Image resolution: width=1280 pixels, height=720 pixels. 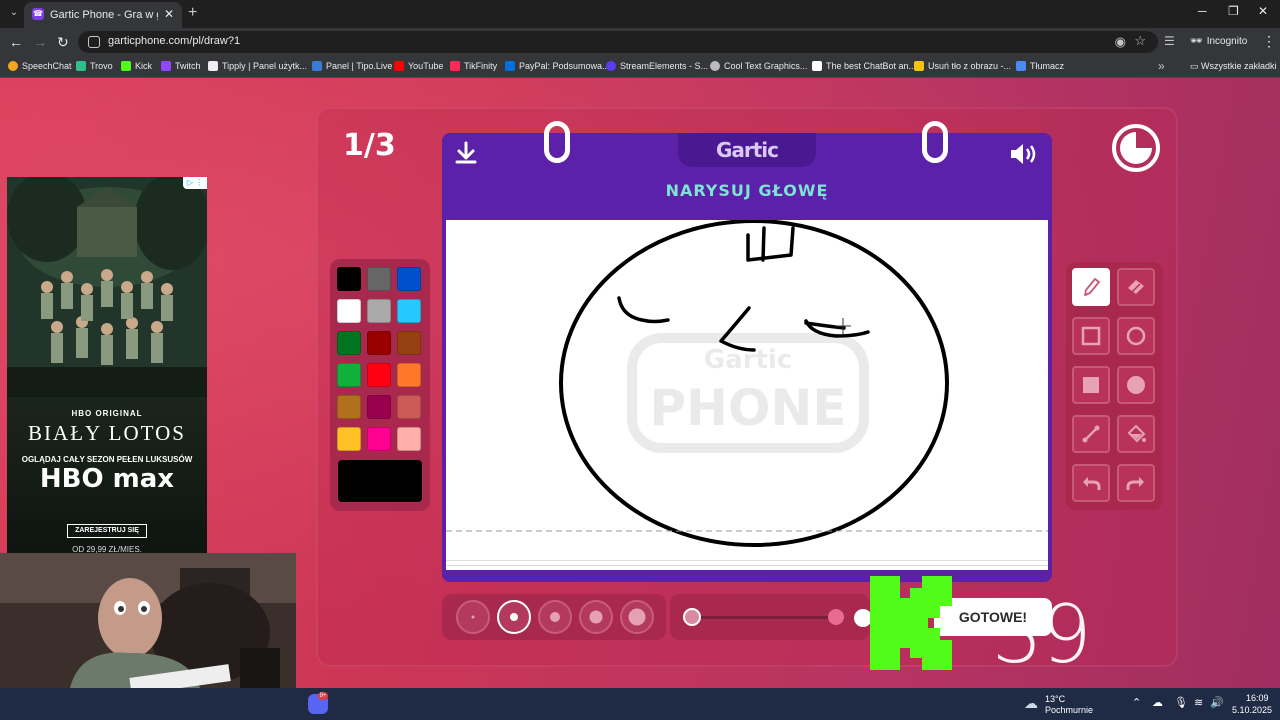 I want to click on opacity-slider, so click(x=770, y=617).